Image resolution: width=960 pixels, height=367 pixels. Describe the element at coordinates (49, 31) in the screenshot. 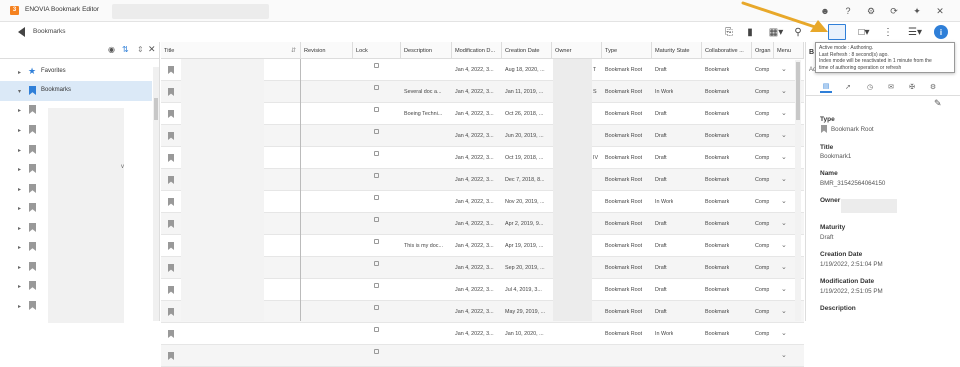

I see `breadcrumb: Bookmarks` at that location.